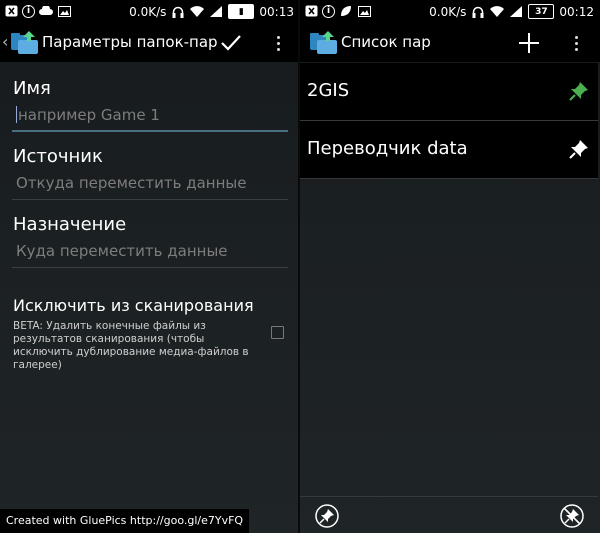  What do you see at coordinates (386, 42) in the screenshot?
I see `page-title: Список пар` at bounding box center [386, 42].